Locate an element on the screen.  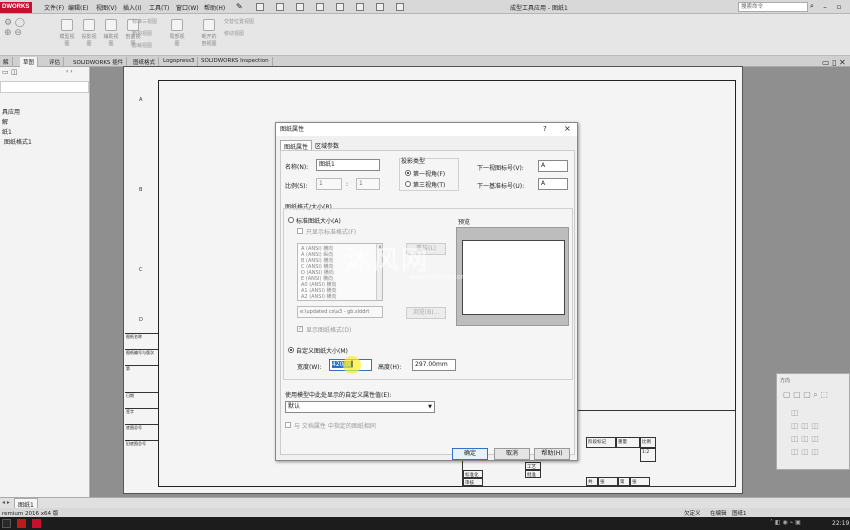
undo-icon is located at coordinates (340, 7).